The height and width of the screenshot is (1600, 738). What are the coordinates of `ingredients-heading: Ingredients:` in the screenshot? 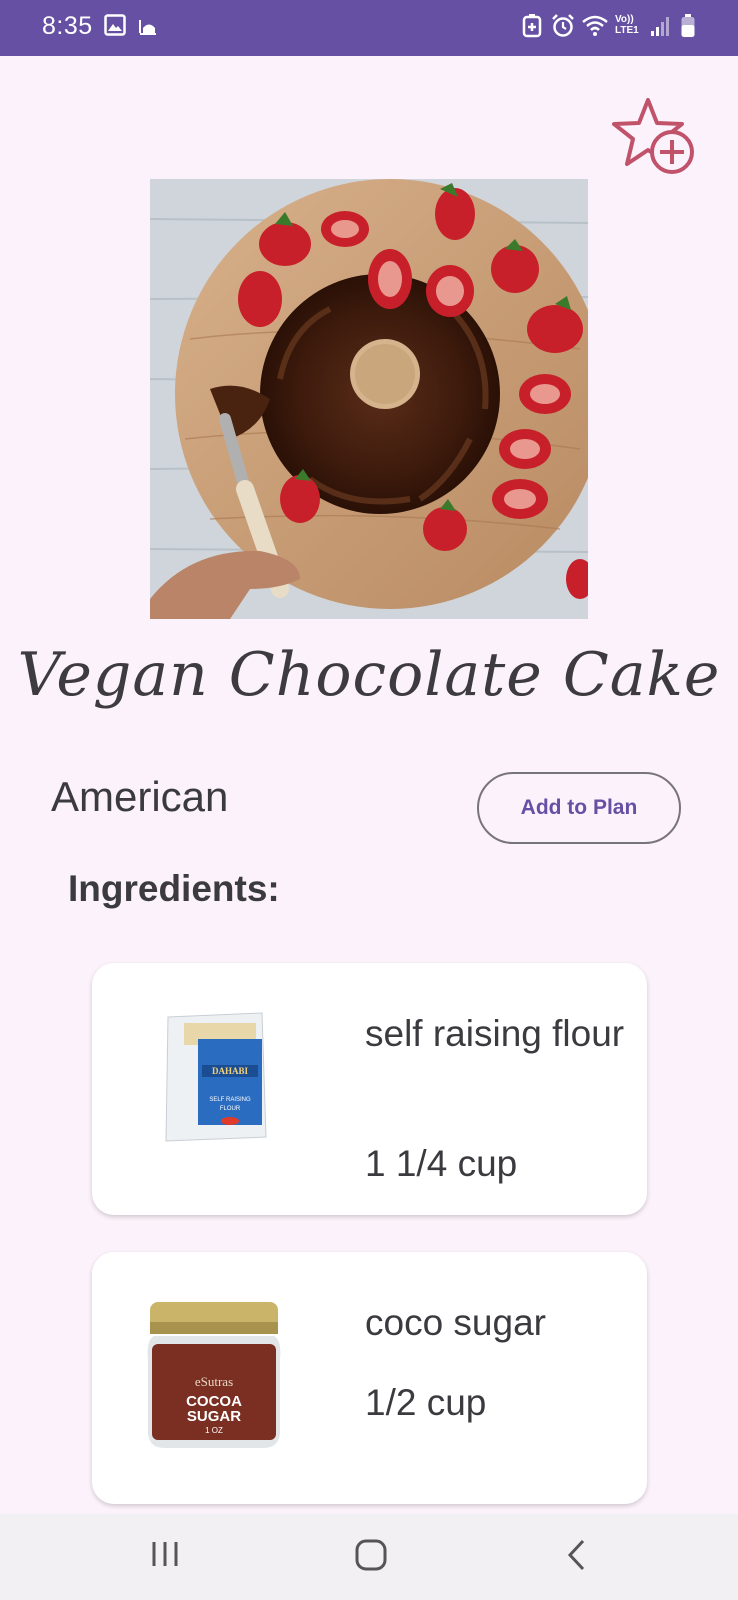 It's located at (174, 888).